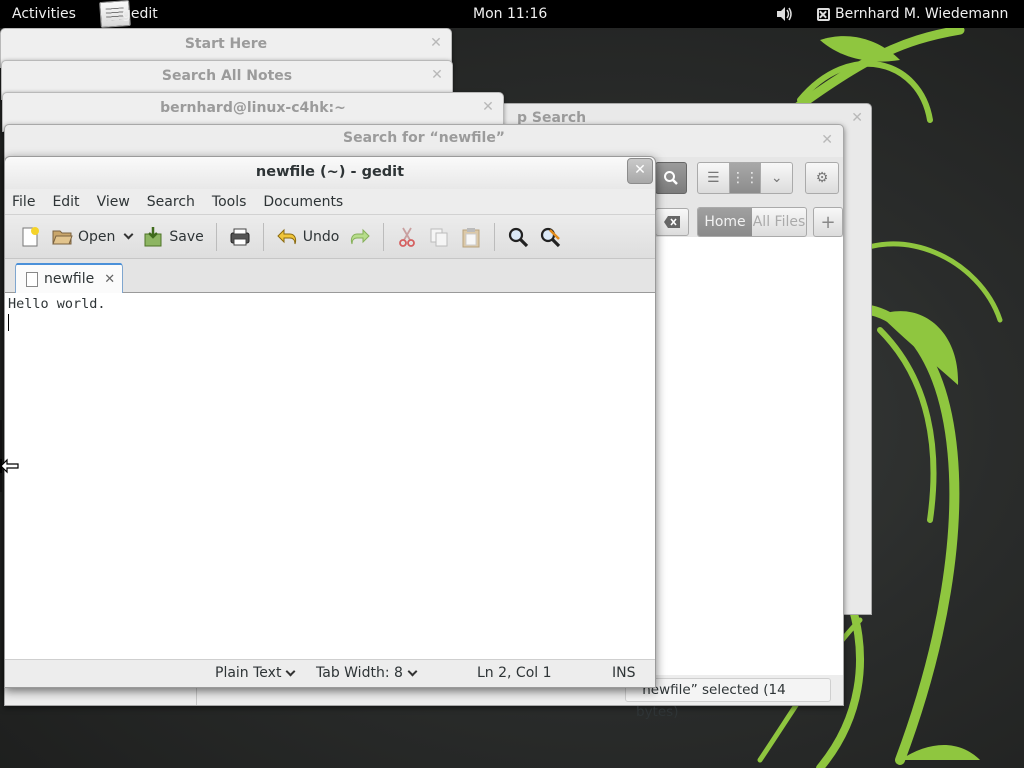 The height and width of the screenshot is (768, 1024). What do you see at coordinates (823, 14) in the screenshot?
I see `user-status-icon` at bounding box center [823, 14].